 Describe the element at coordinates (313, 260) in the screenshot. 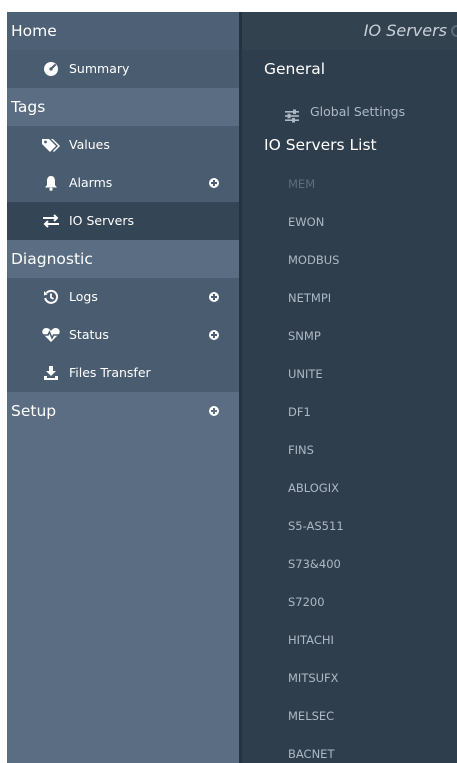

I see `server-item-modbus: MODBUS` at that location.